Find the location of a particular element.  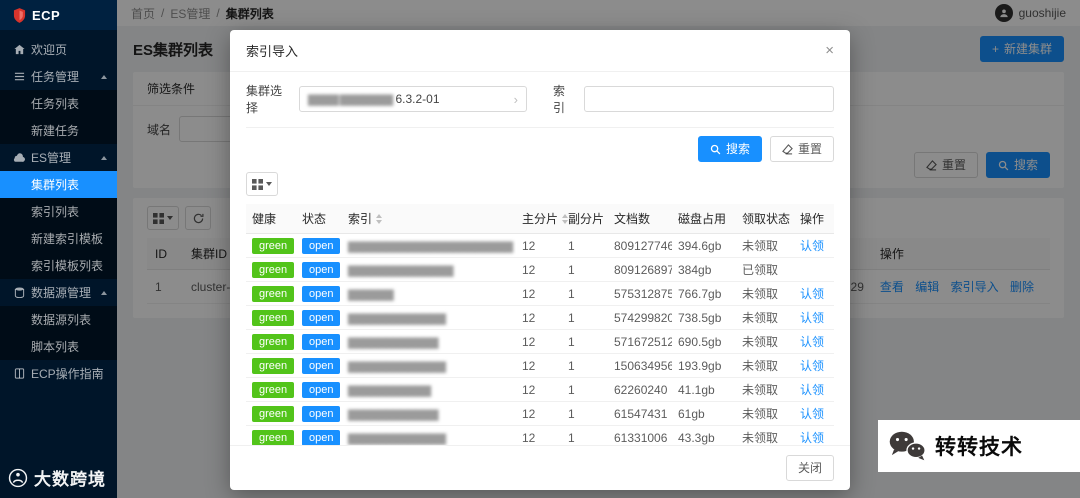

sidebar-item-label: ECP操作指南 is located at coordinates (67, 374).